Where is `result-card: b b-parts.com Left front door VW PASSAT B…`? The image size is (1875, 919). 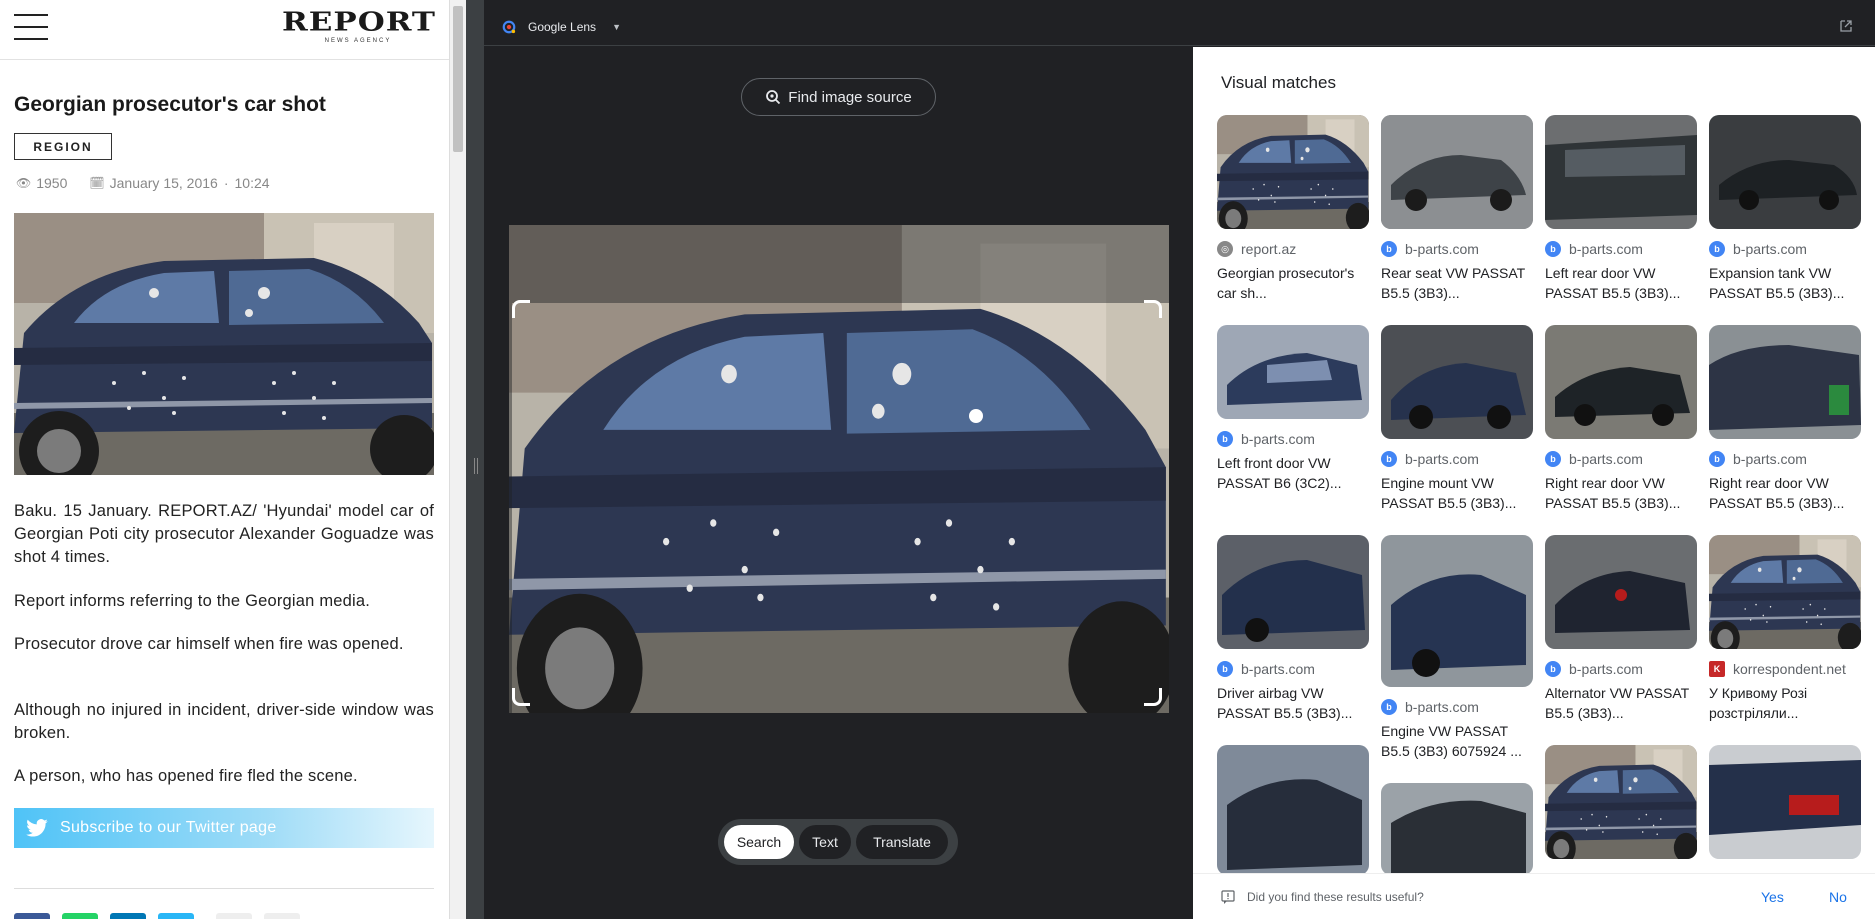
result-card: b b-parts.com Left front door VW PASSAT B… is located at coordinates (1293, 409).